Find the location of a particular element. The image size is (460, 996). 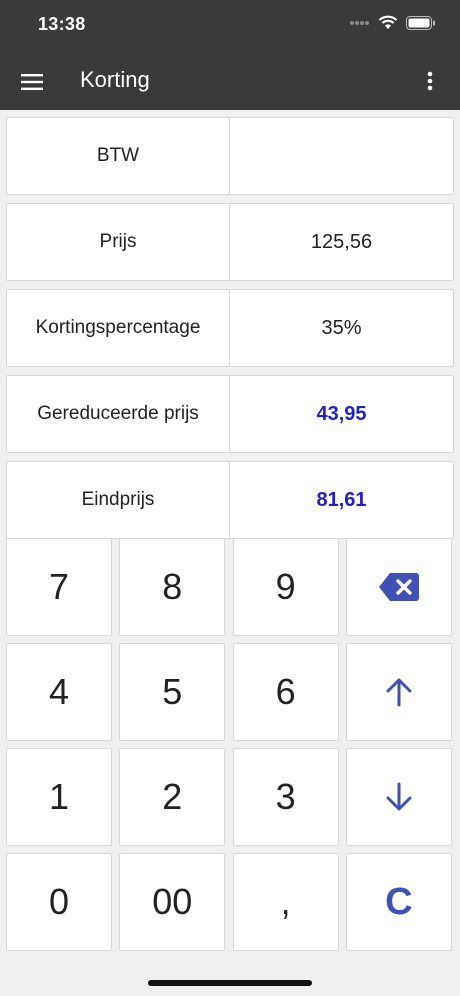

row-label: BTW is located at coordinates (118, 156).